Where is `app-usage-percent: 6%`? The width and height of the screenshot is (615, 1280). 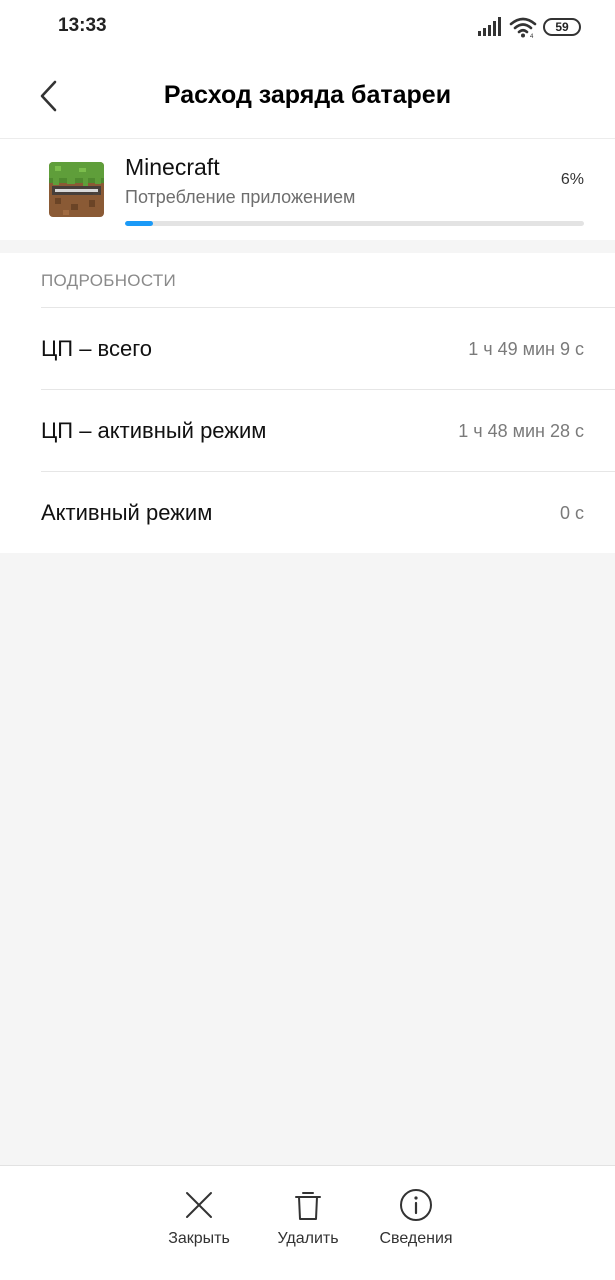 app-usage-percent: 6% is located at coordinates (572, 179).